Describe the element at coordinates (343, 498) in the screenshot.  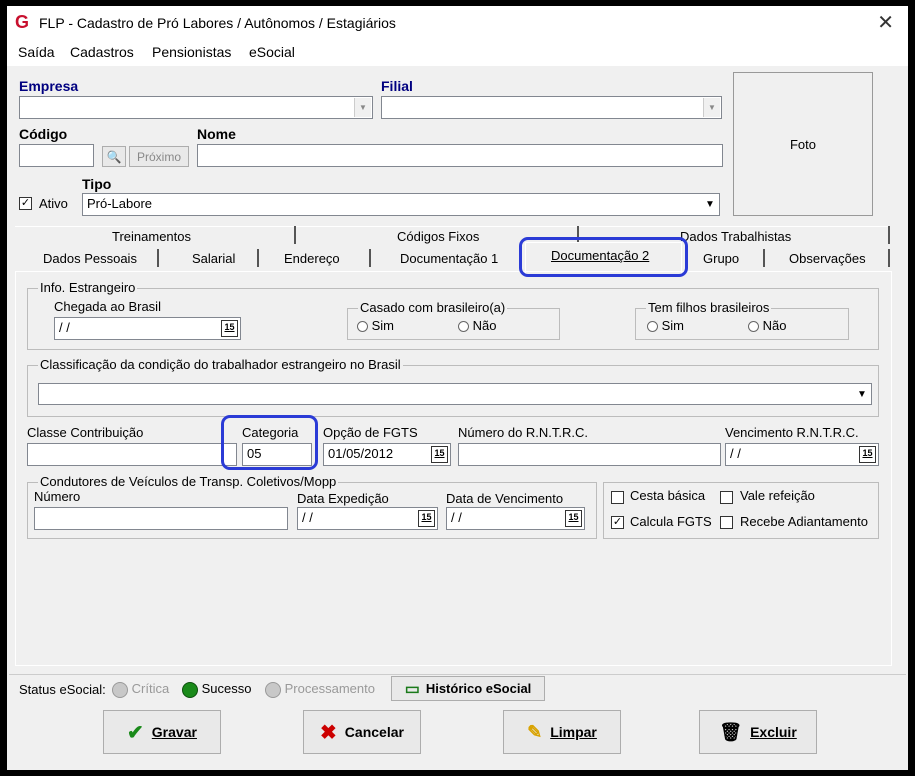
I see `data-exp-label: Data Expedição` at that location.